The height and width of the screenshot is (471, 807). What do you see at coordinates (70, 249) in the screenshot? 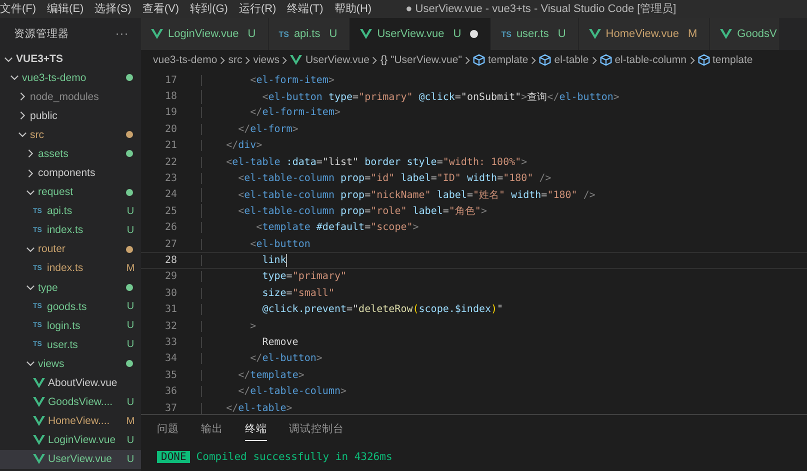
I see `tree-item: router` at bounding box center [70, 249].